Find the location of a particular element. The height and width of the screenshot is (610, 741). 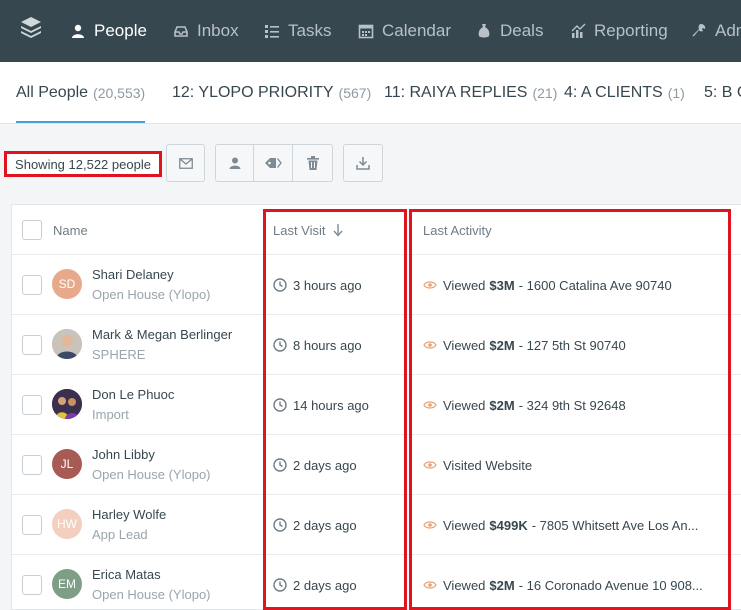

email-button is located at coordinates (185, 163).